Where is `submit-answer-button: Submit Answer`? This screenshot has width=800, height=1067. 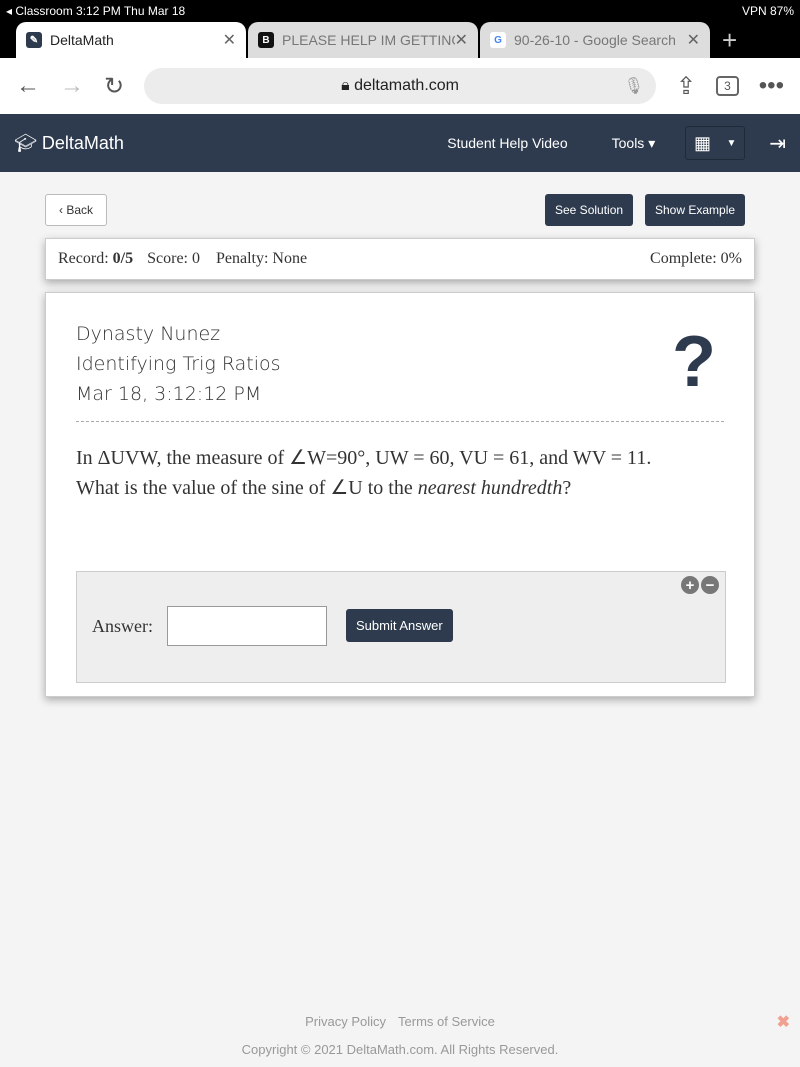
submit-answer-button: Submit Answer is located at coordinates (399, 625).